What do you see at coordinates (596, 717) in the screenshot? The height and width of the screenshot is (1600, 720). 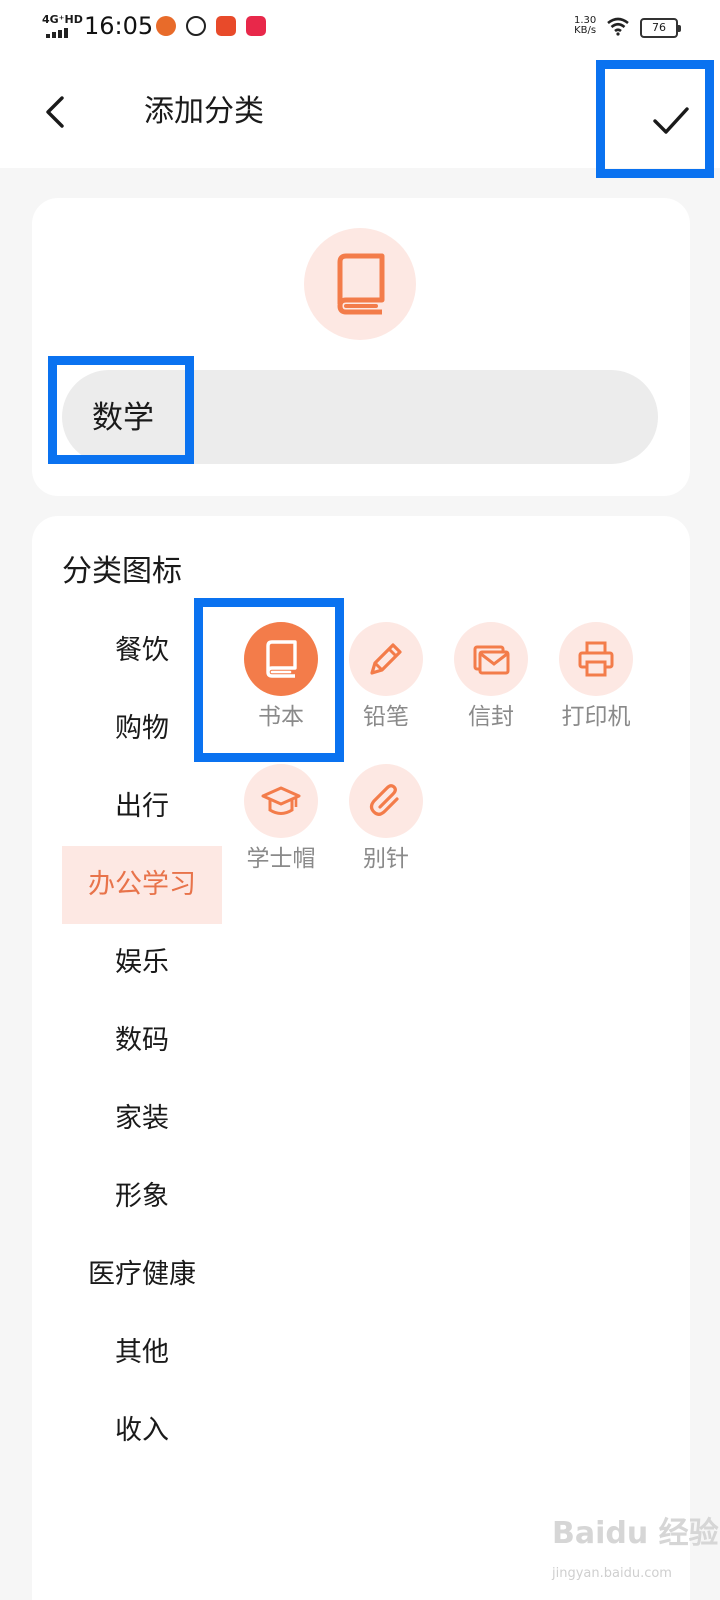 I see `icon-option-label: 打印机` at bounding box center [596, 717].